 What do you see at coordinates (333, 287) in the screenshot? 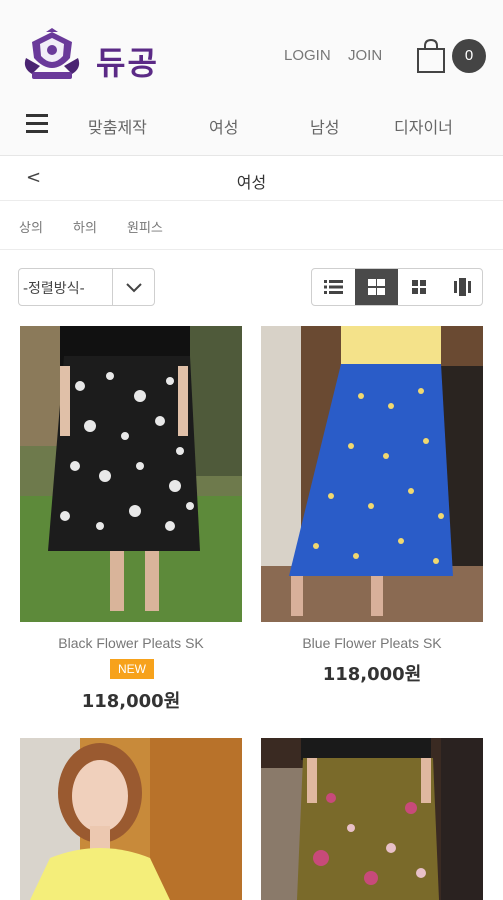
I see `list-view-icon` at bounding box center [333, 287].